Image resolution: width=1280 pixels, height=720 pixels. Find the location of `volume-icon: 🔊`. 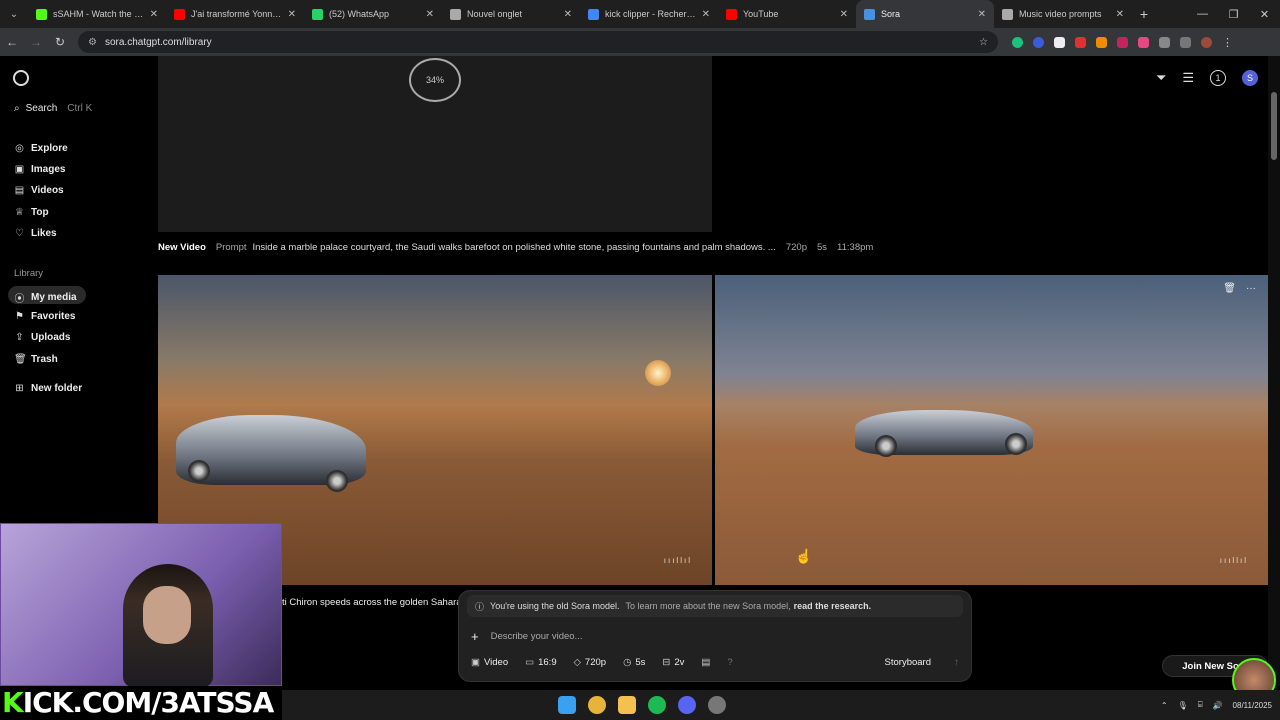

volume-icon: 🔊 is located at coordinates (1218, 705).